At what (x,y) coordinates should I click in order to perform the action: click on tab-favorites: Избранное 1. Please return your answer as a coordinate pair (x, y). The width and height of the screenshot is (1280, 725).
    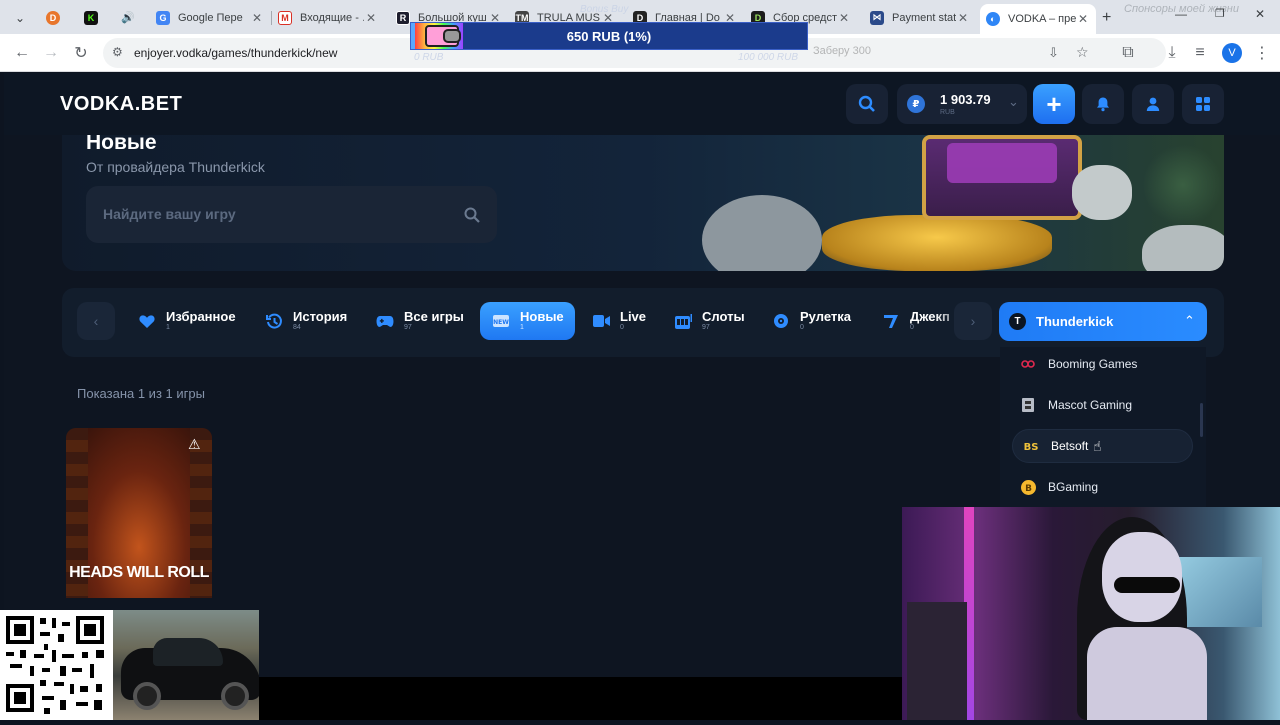
    Looking at the image, I should click on (187, 321).